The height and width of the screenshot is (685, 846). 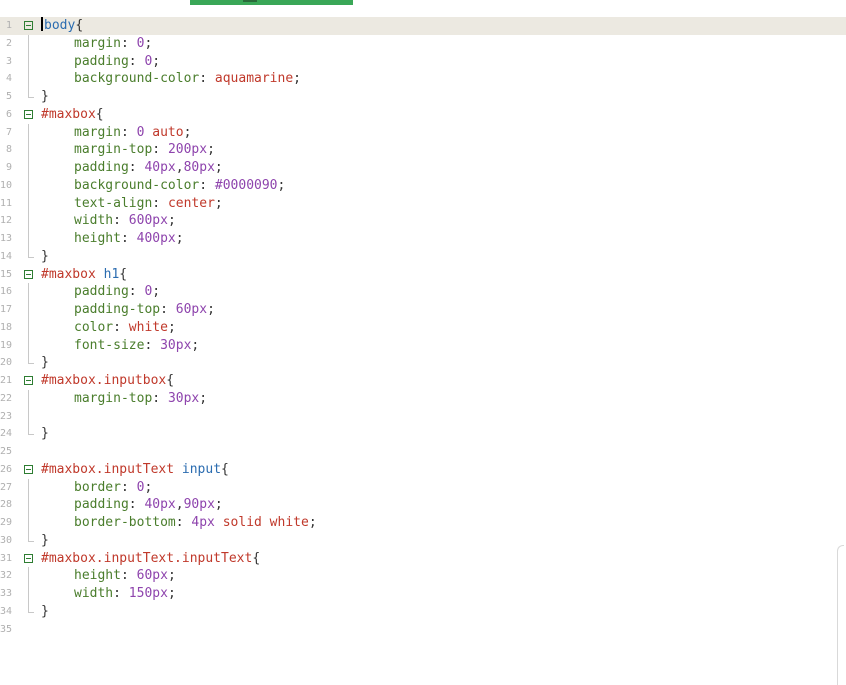 I want to click on code-token: font-size, so click(x=109, y=345).